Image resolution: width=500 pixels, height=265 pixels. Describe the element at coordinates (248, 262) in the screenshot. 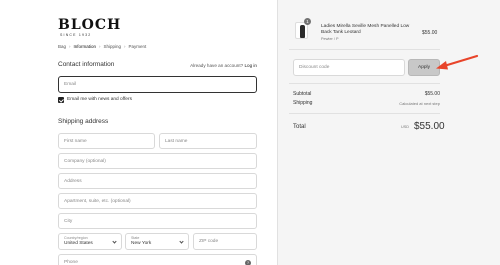

I see `help-icon: ?` at that location.